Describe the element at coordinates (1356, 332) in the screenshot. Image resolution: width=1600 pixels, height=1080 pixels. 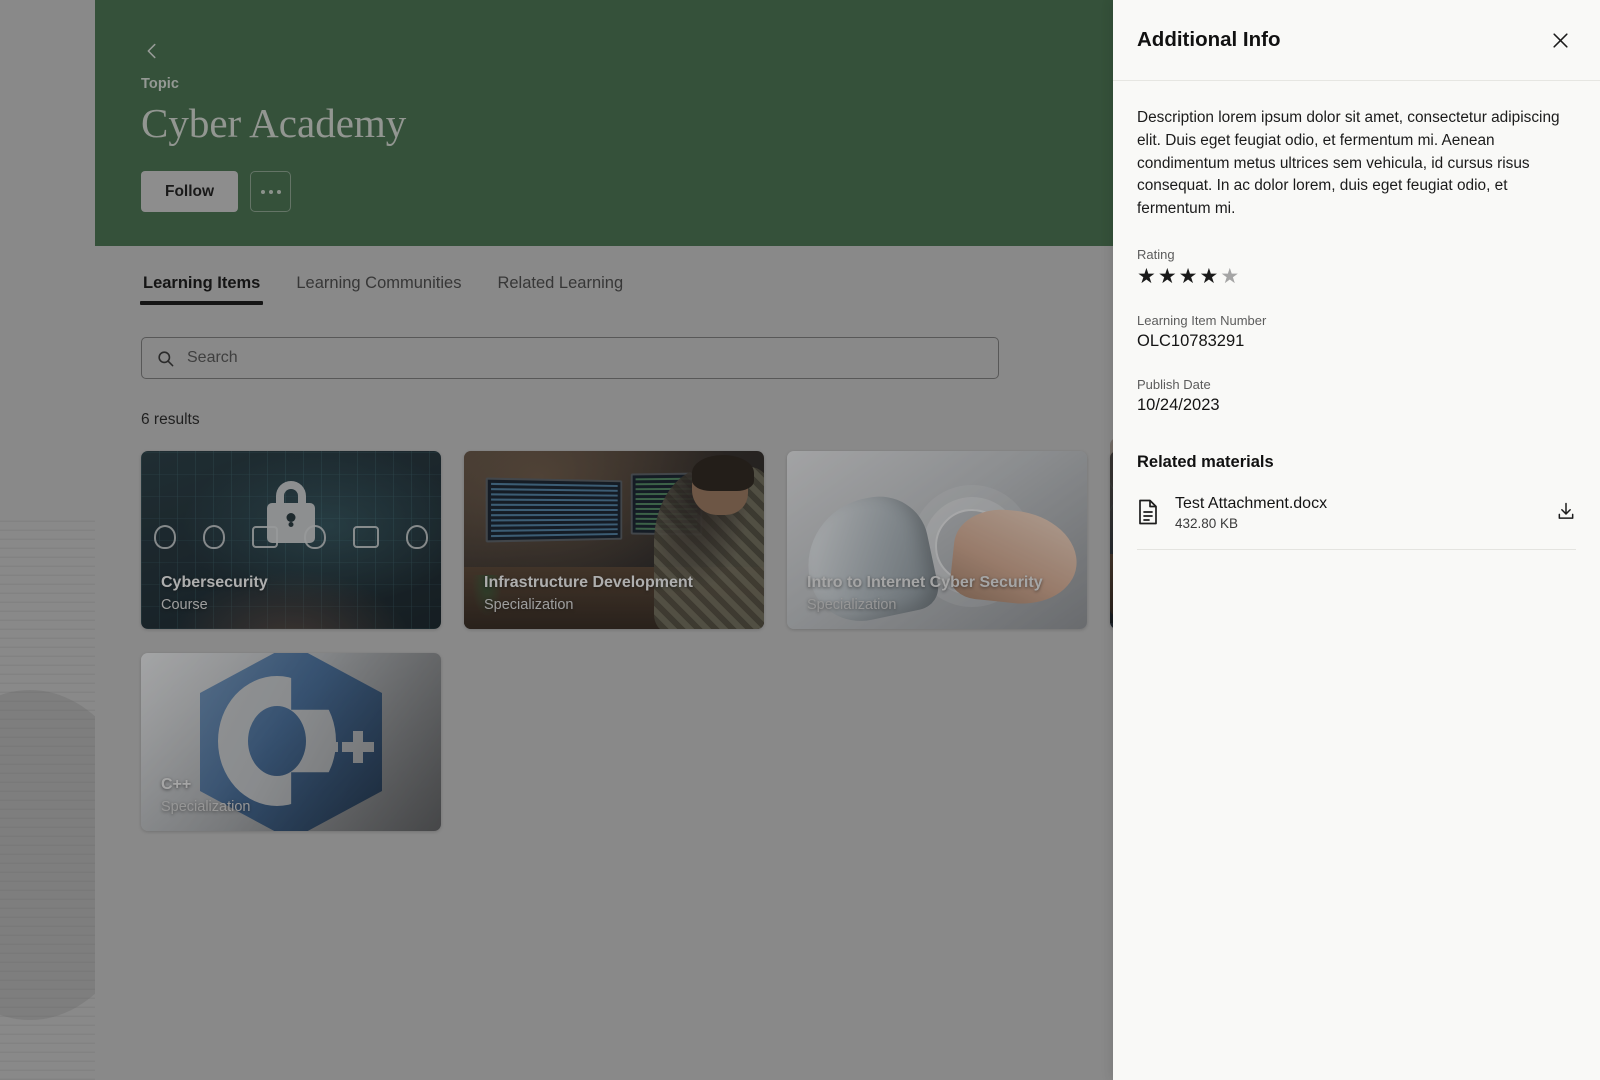
I see `learning-item-number-field: Learning Item Number OLC10783291` at that location.